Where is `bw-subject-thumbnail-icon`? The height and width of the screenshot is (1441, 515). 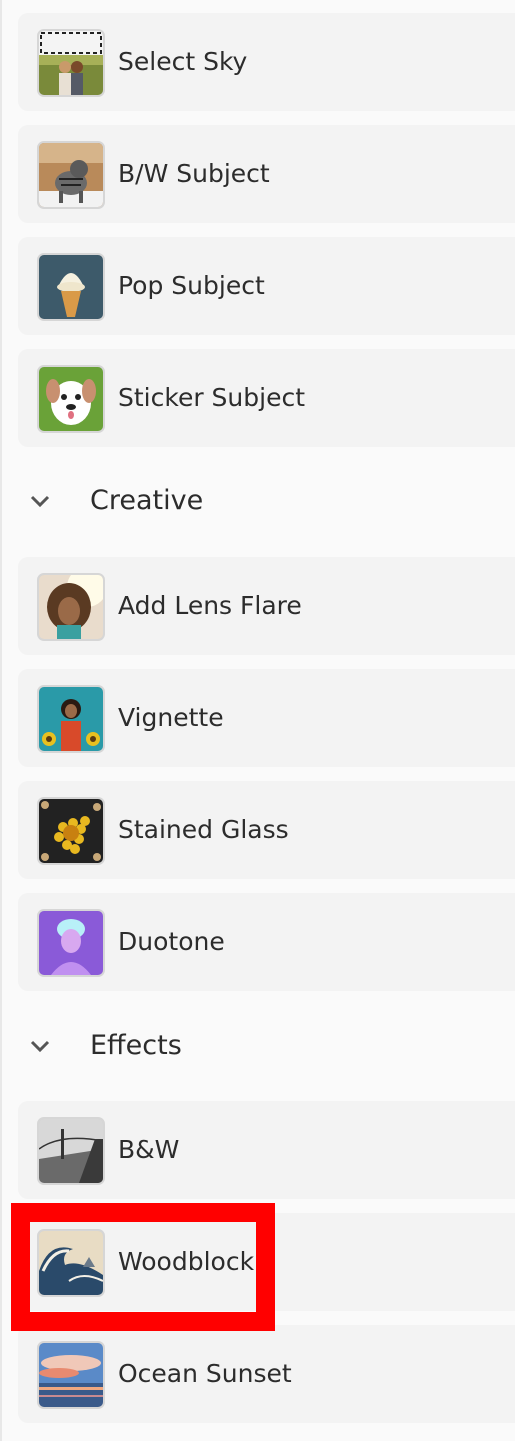
bw-subject-thumbnail-icon is located at coordinates (71, 175).